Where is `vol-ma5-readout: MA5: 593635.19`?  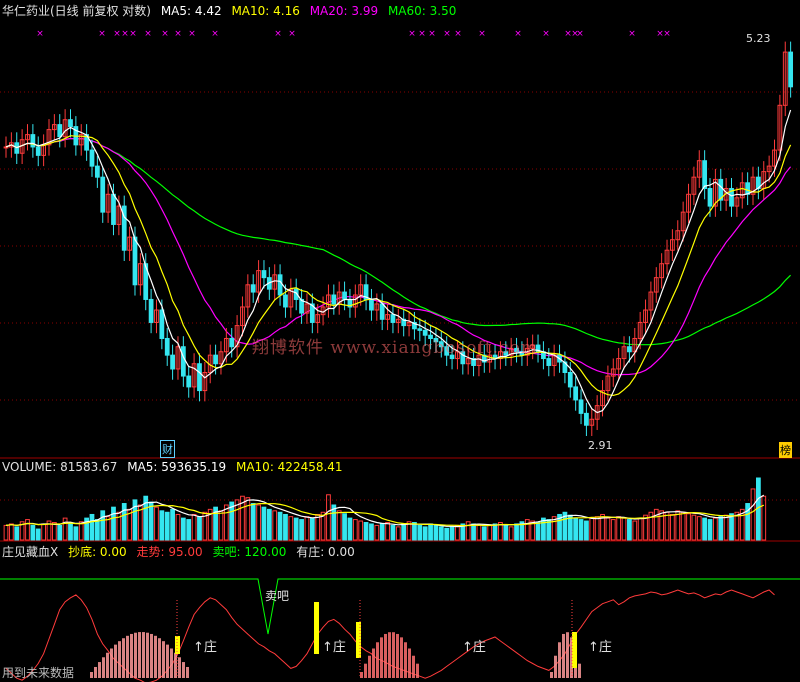
vol-ma5-readout: MA5: 593635.19 is located at coordinates (177, 467).